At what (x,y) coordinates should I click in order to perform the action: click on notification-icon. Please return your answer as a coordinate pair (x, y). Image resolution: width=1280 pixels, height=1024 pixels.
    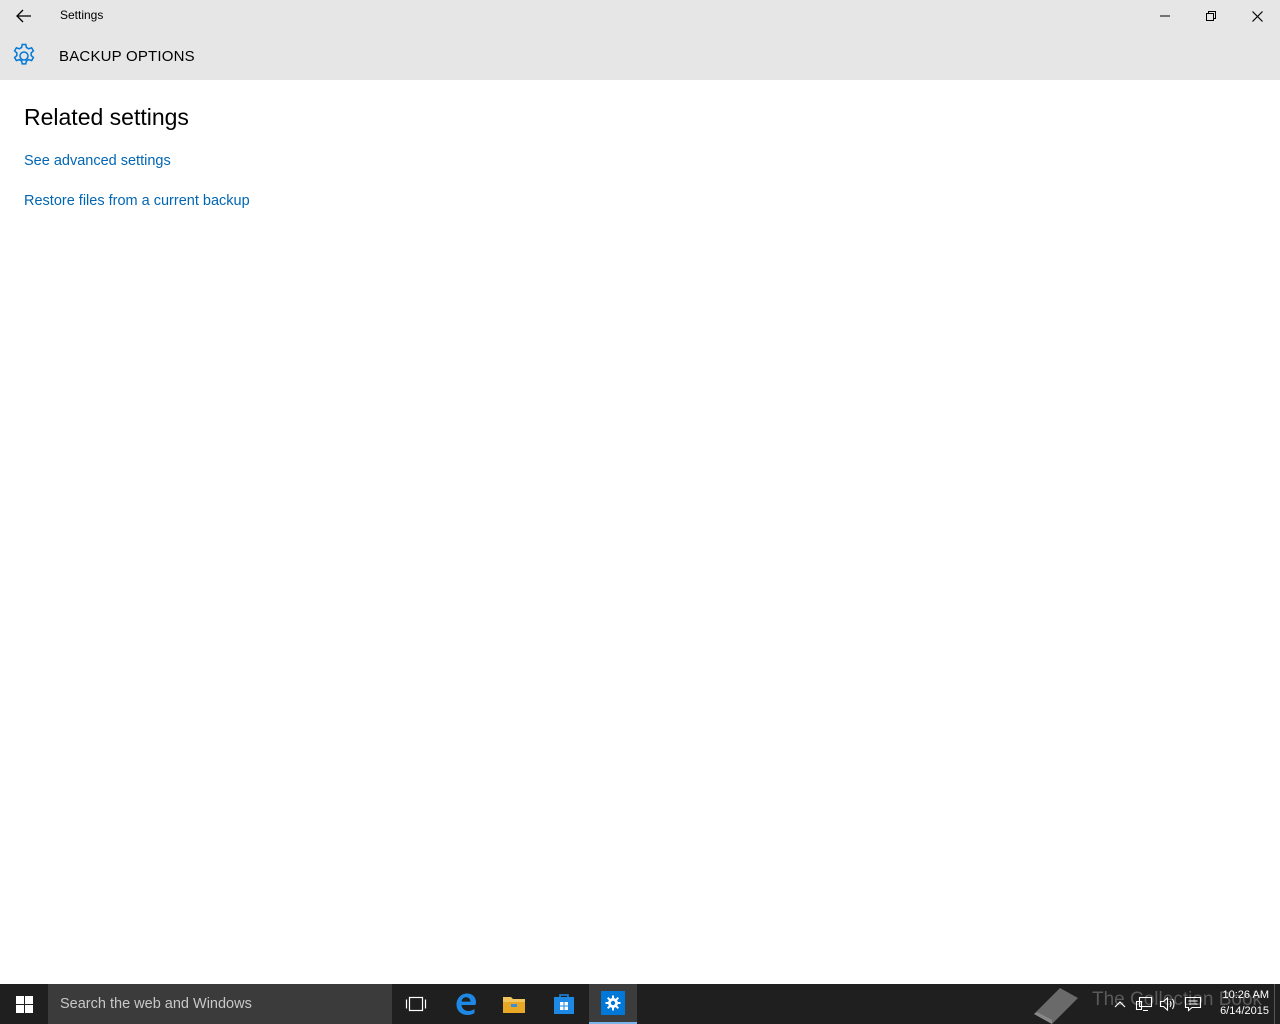
    Looking at the image, I should click on (1193, 1004).